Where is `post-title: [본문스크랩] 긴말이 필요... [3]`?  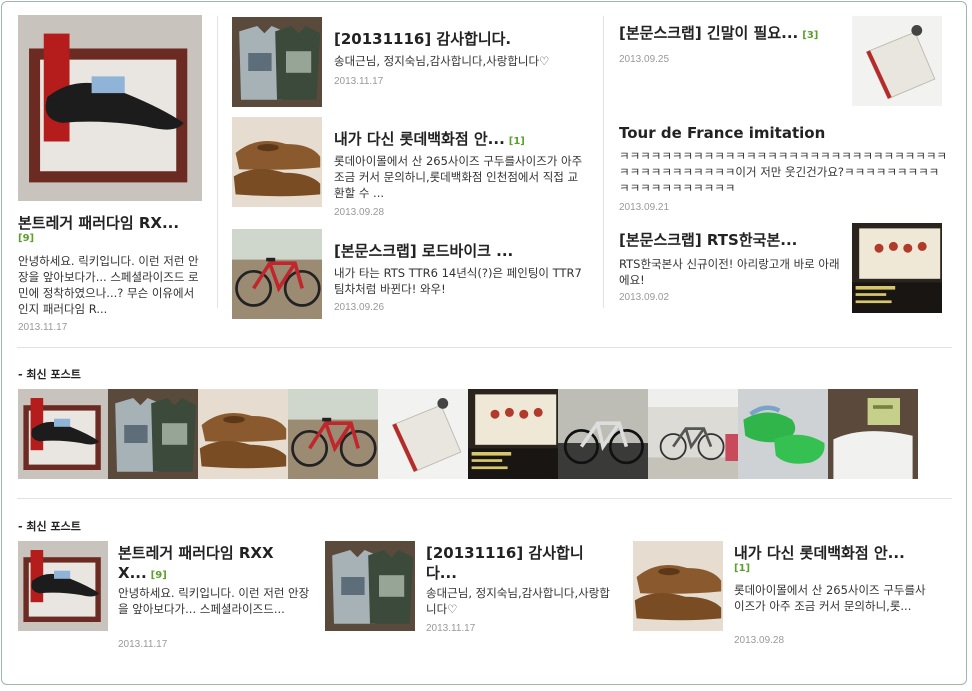
post-title: [본문스크랩] 긴말이 필요... [3] is located at coordinates (733, 34).